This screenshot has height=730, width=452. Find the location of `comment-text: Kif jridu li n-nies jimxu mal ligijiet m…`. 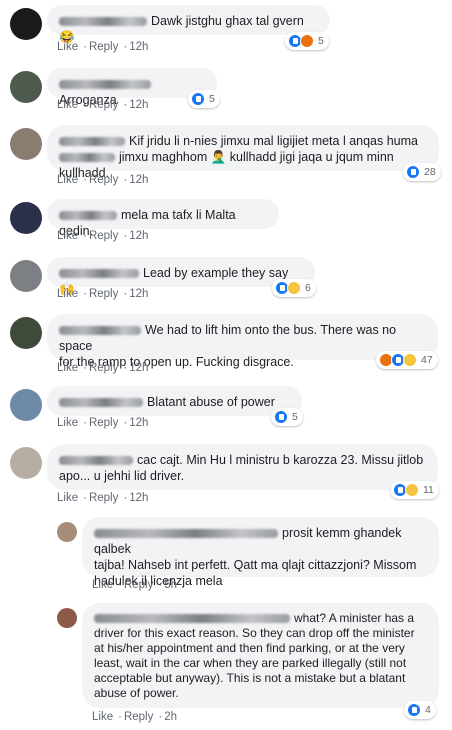

comment-text: Kif jridu li n-nies jimxu mal ligijiet m… is located at coordinates (274, 141).